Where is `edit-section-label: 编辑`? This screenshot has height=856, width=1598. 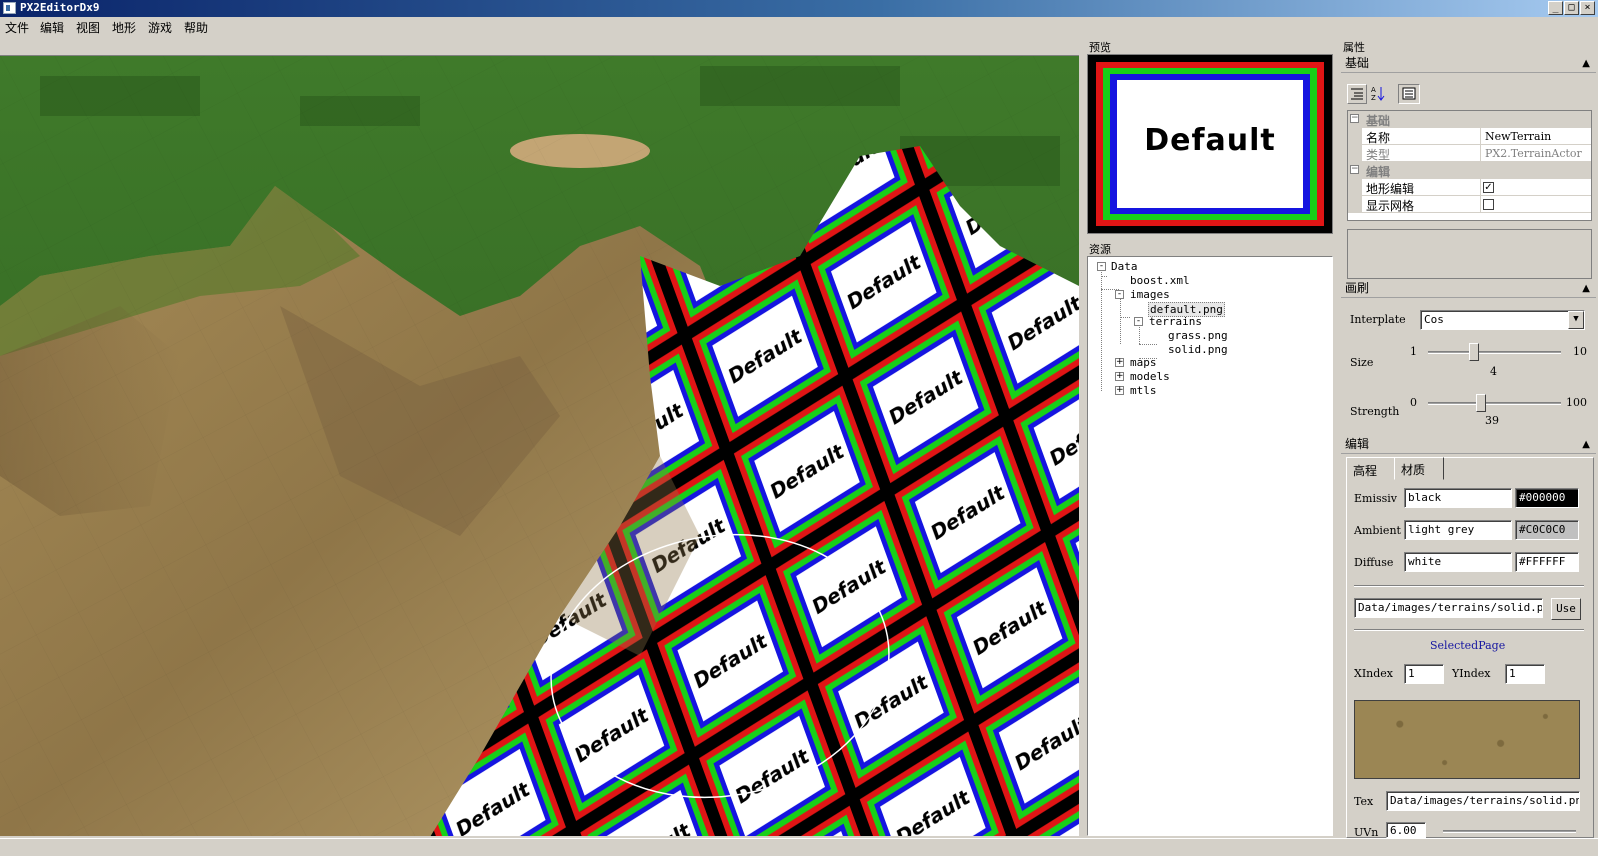 edit-section-label: 编辑 is located at coordinates (1357, 444).